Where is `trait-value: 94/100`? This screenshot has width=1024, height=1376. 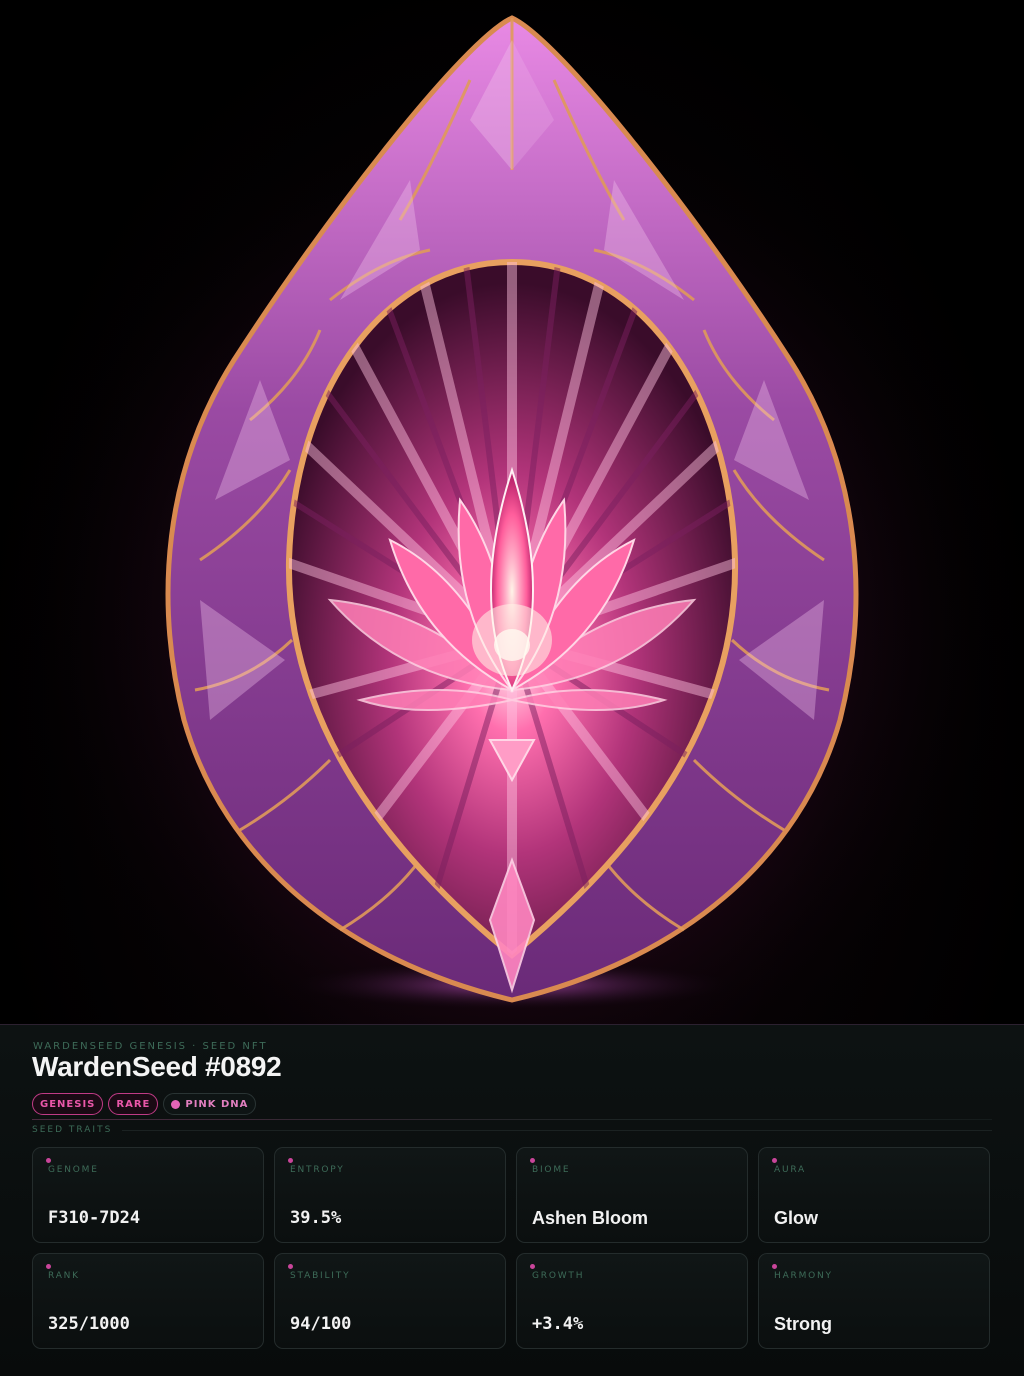 trait-value: 94/100 is located at coordinates (321, 1324).